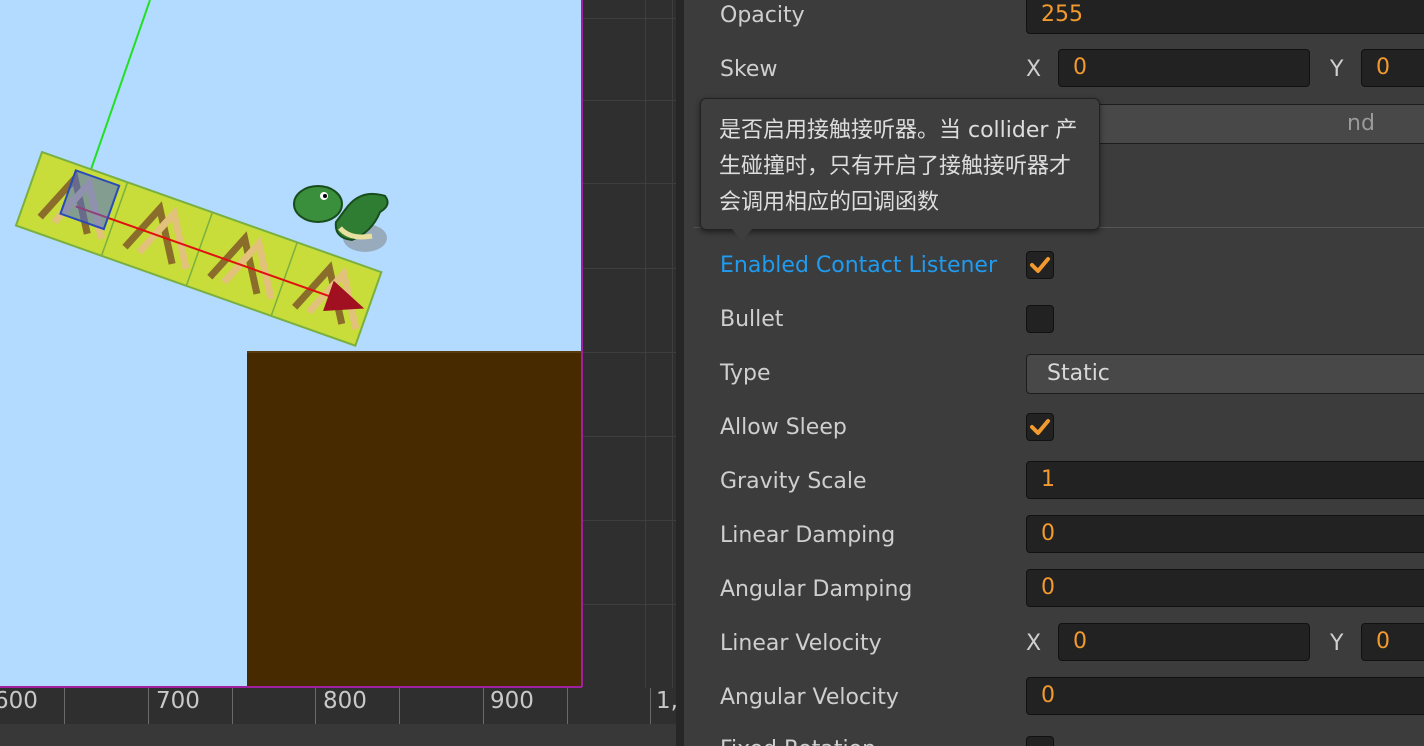 The width and height of the screenshot is (1424, 746). What do you see at coordinates (762, 15) in the screenshot?
I see `opacity-label: Opacity` at bounding box center [762, 15].